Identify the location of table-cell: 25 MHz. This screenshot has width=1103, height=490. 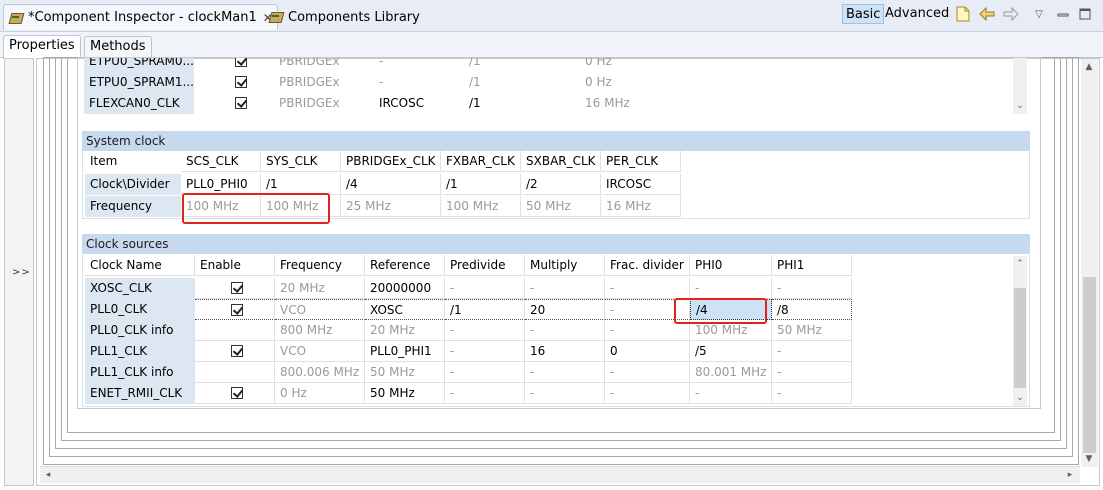
(391, 206).